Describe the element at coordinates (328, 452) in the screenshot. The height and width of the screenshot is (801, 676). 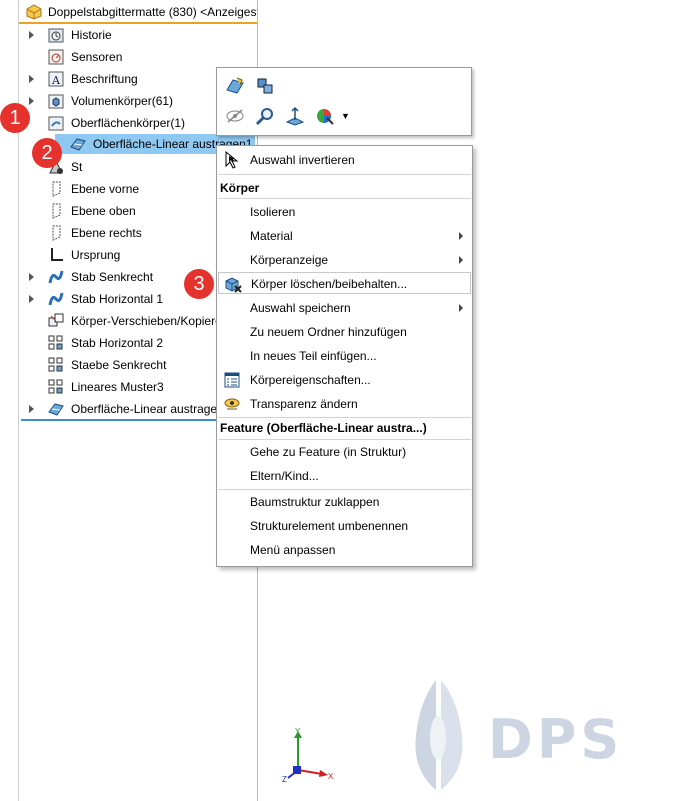
I see `menu-item-label: Gehe zu Feature (in Struktur)` at that location.